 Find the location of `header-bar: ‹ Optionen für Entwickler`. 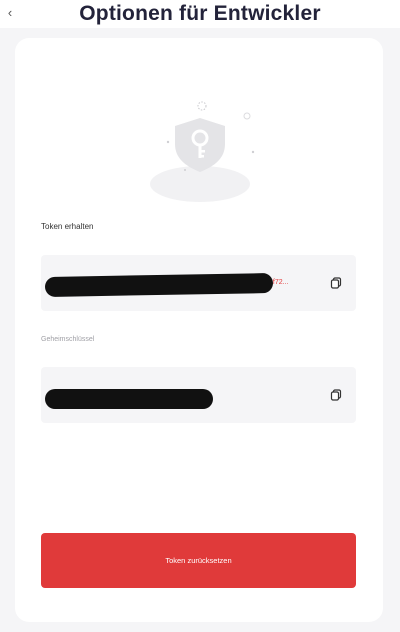

header-bar: ‹ Optionen für Entwickler is located at coordinates (200, 14).